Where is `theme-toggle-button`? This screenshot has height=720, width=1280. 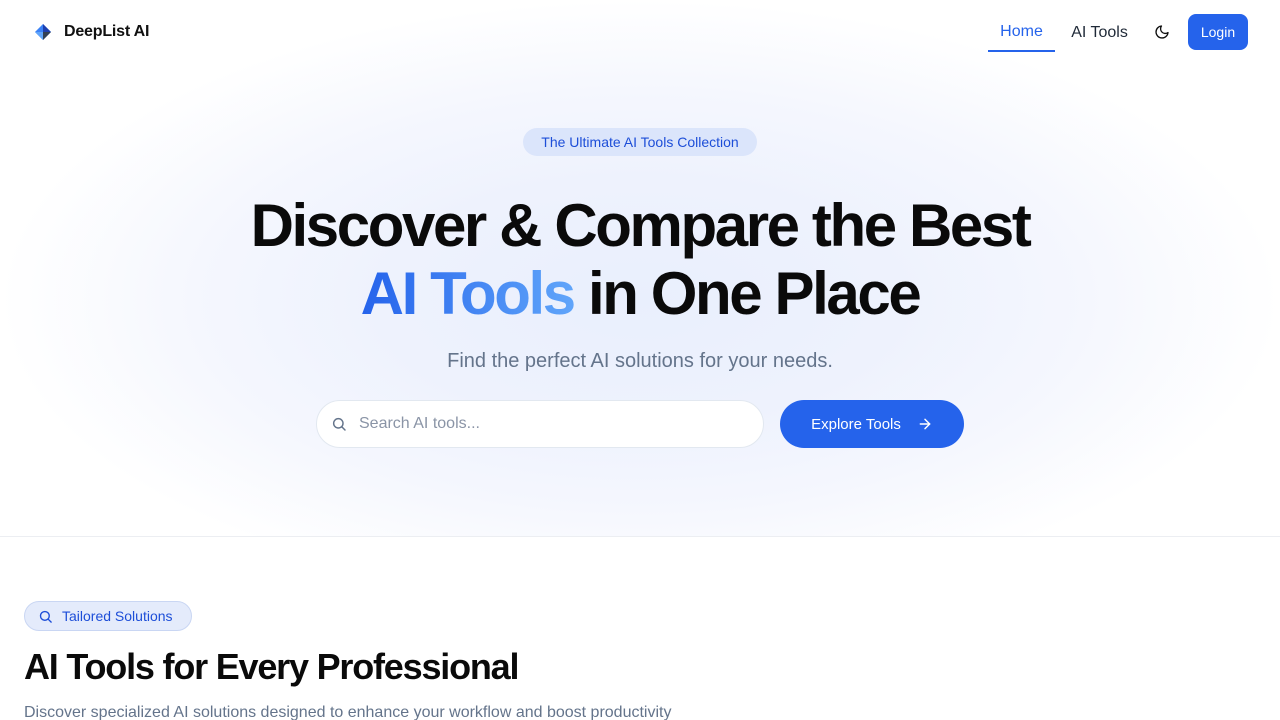 theme-toggle-button is located at coordinates (1162, 32).